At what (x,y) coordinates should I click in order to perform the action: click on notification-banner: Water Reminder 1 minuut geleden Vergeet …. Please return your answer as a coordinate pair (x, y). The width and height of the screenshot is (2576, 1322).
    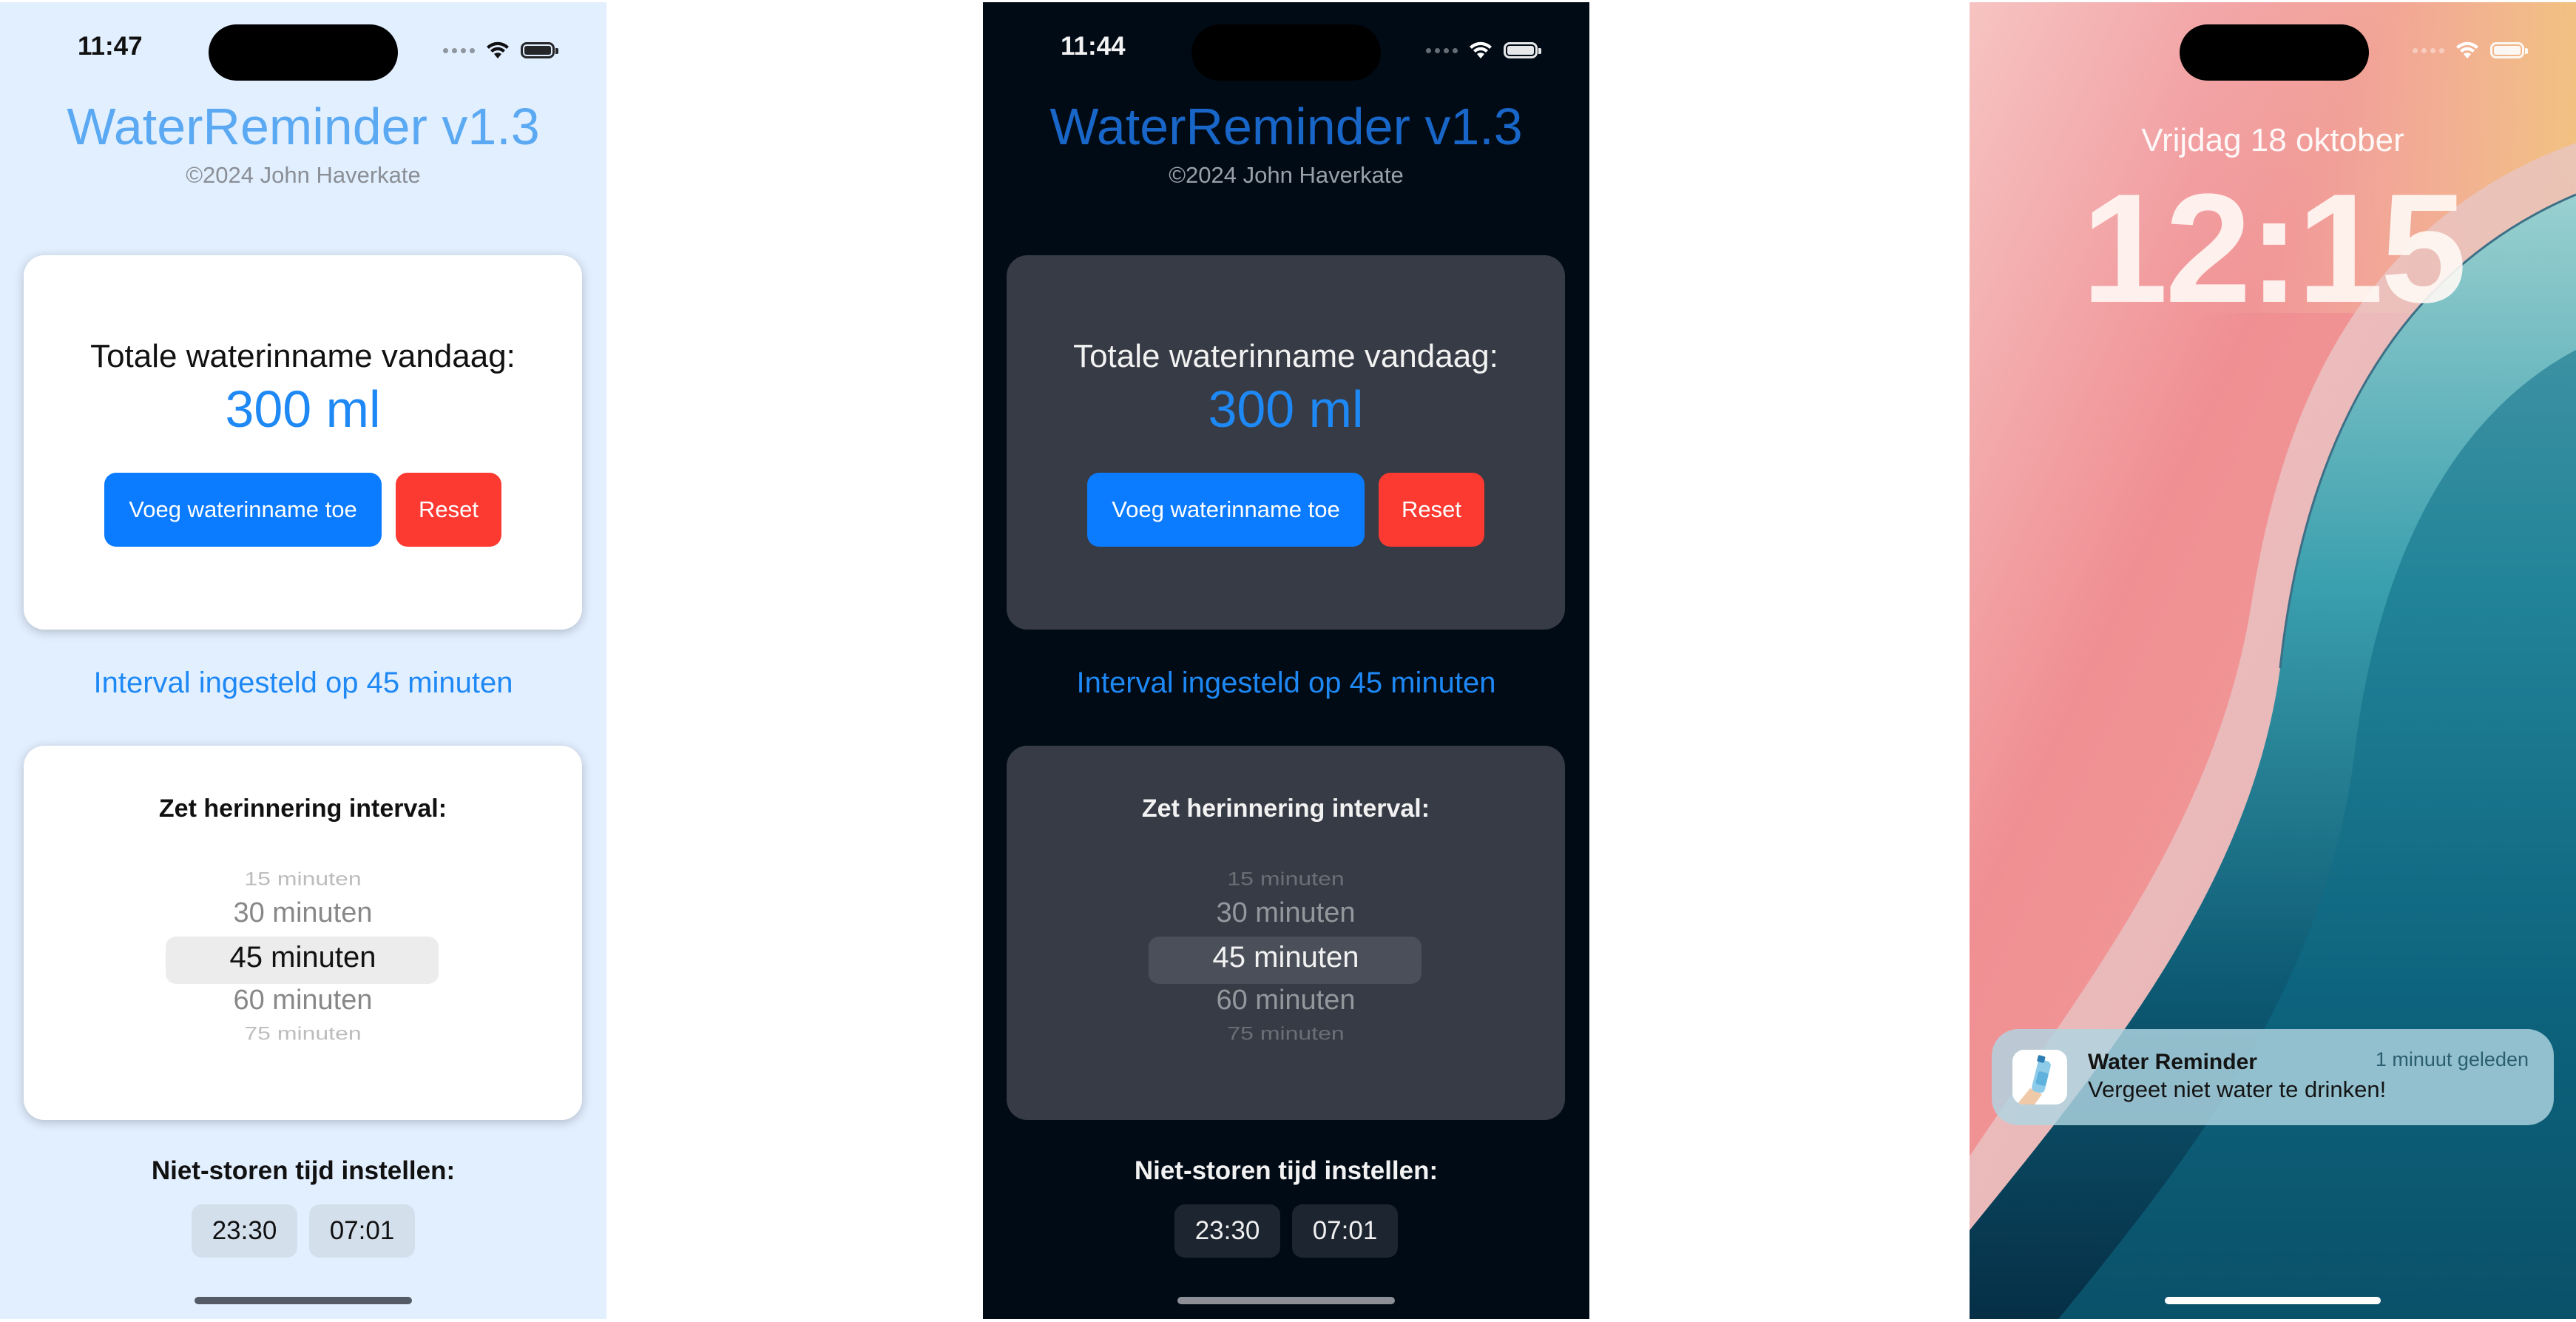
    Looking at the image, I should click on (2273, 1077).